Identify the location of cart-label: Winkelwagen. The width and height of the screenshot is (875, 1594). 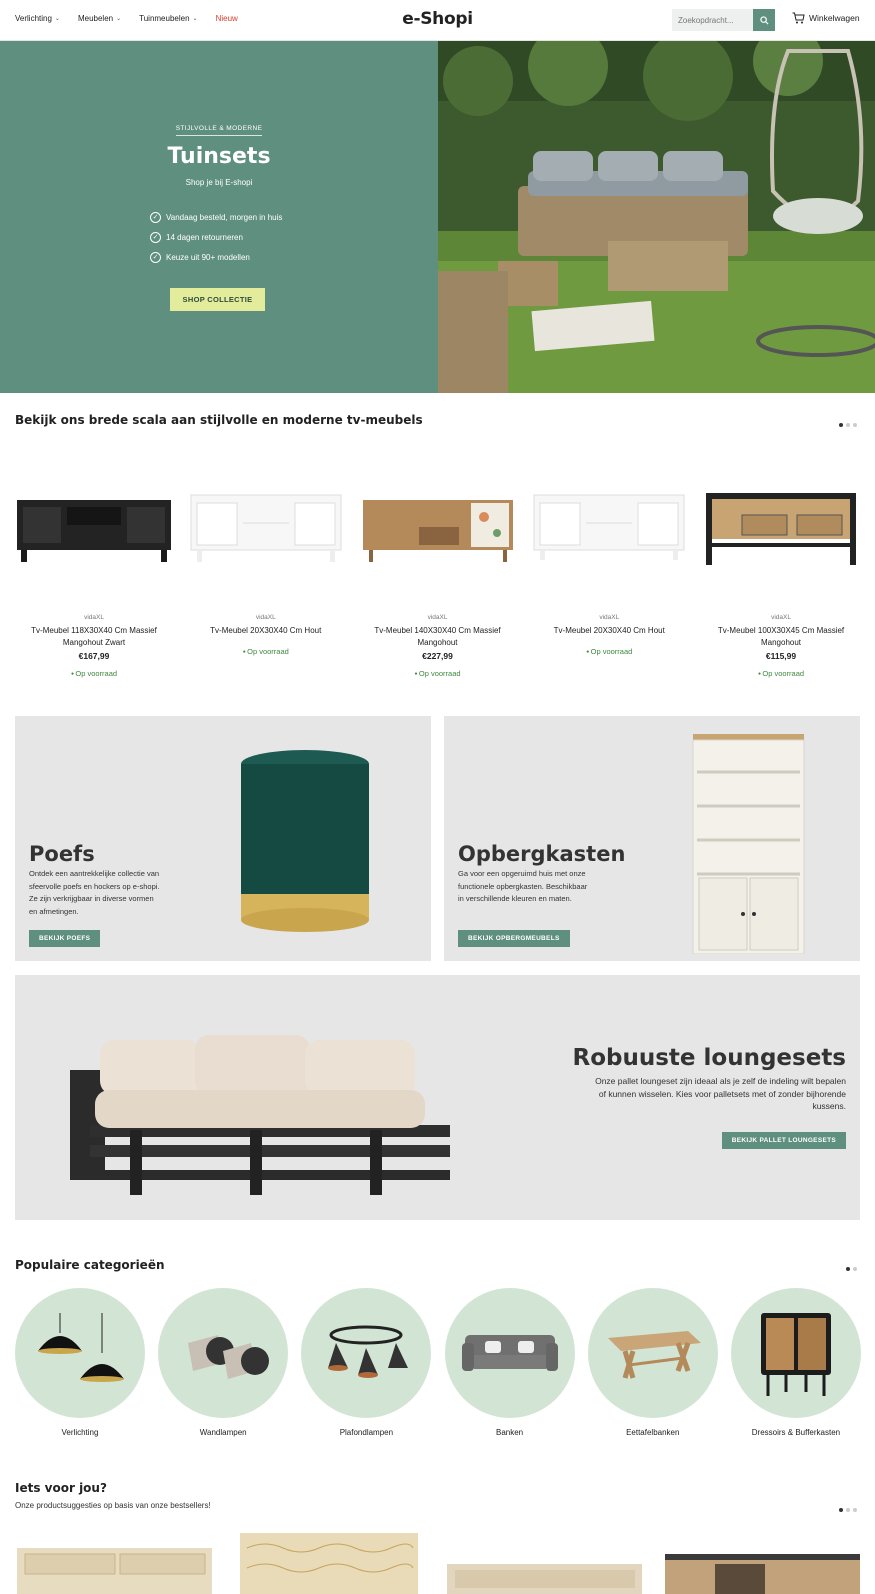
(834, 18).